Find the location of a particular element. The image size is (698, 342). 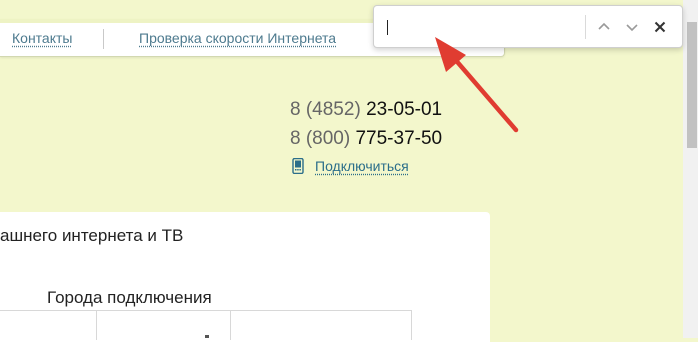

page-scrollbar-thumb is located at coordinates (692, 85).